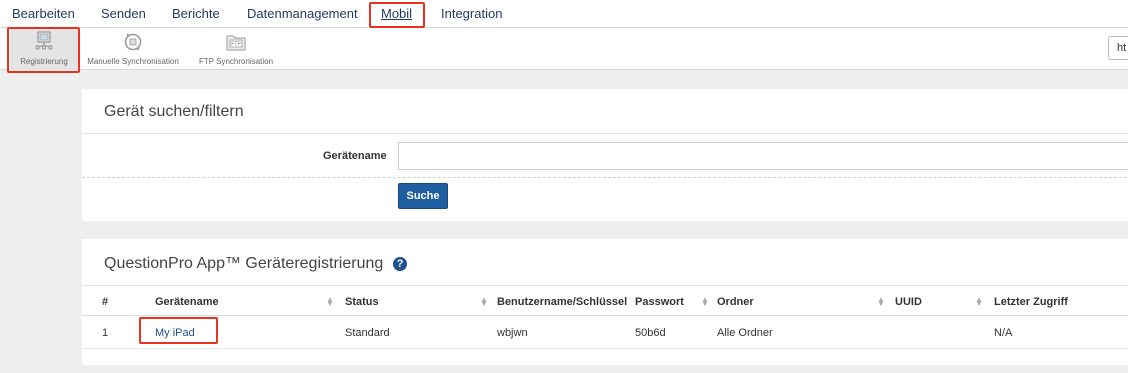  I want to click on search-panel-title: Gerät suchen/filtern, so click(174, 111).